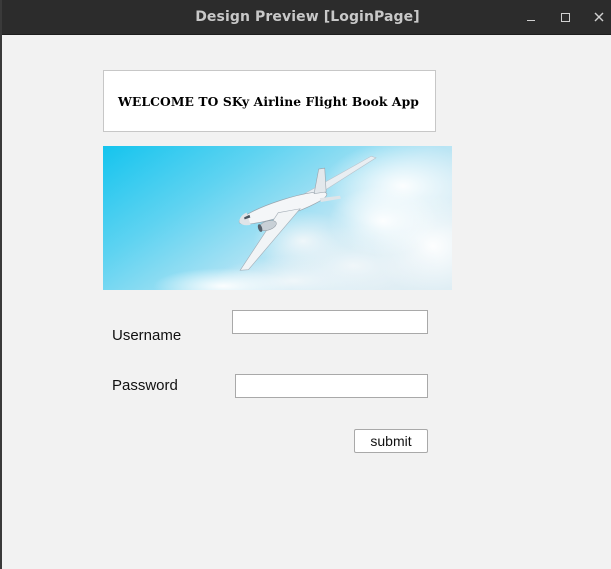  What do you see at coordinates (147, 335) in the screenshot?
I see `username-label: Username` at bounding box center [147, 335].